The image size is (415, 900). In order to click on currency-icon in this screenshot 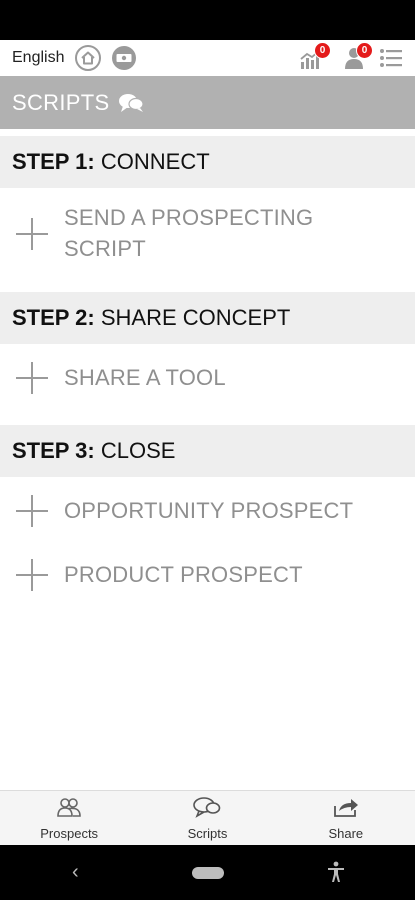, I will do `click(124, 58)`.